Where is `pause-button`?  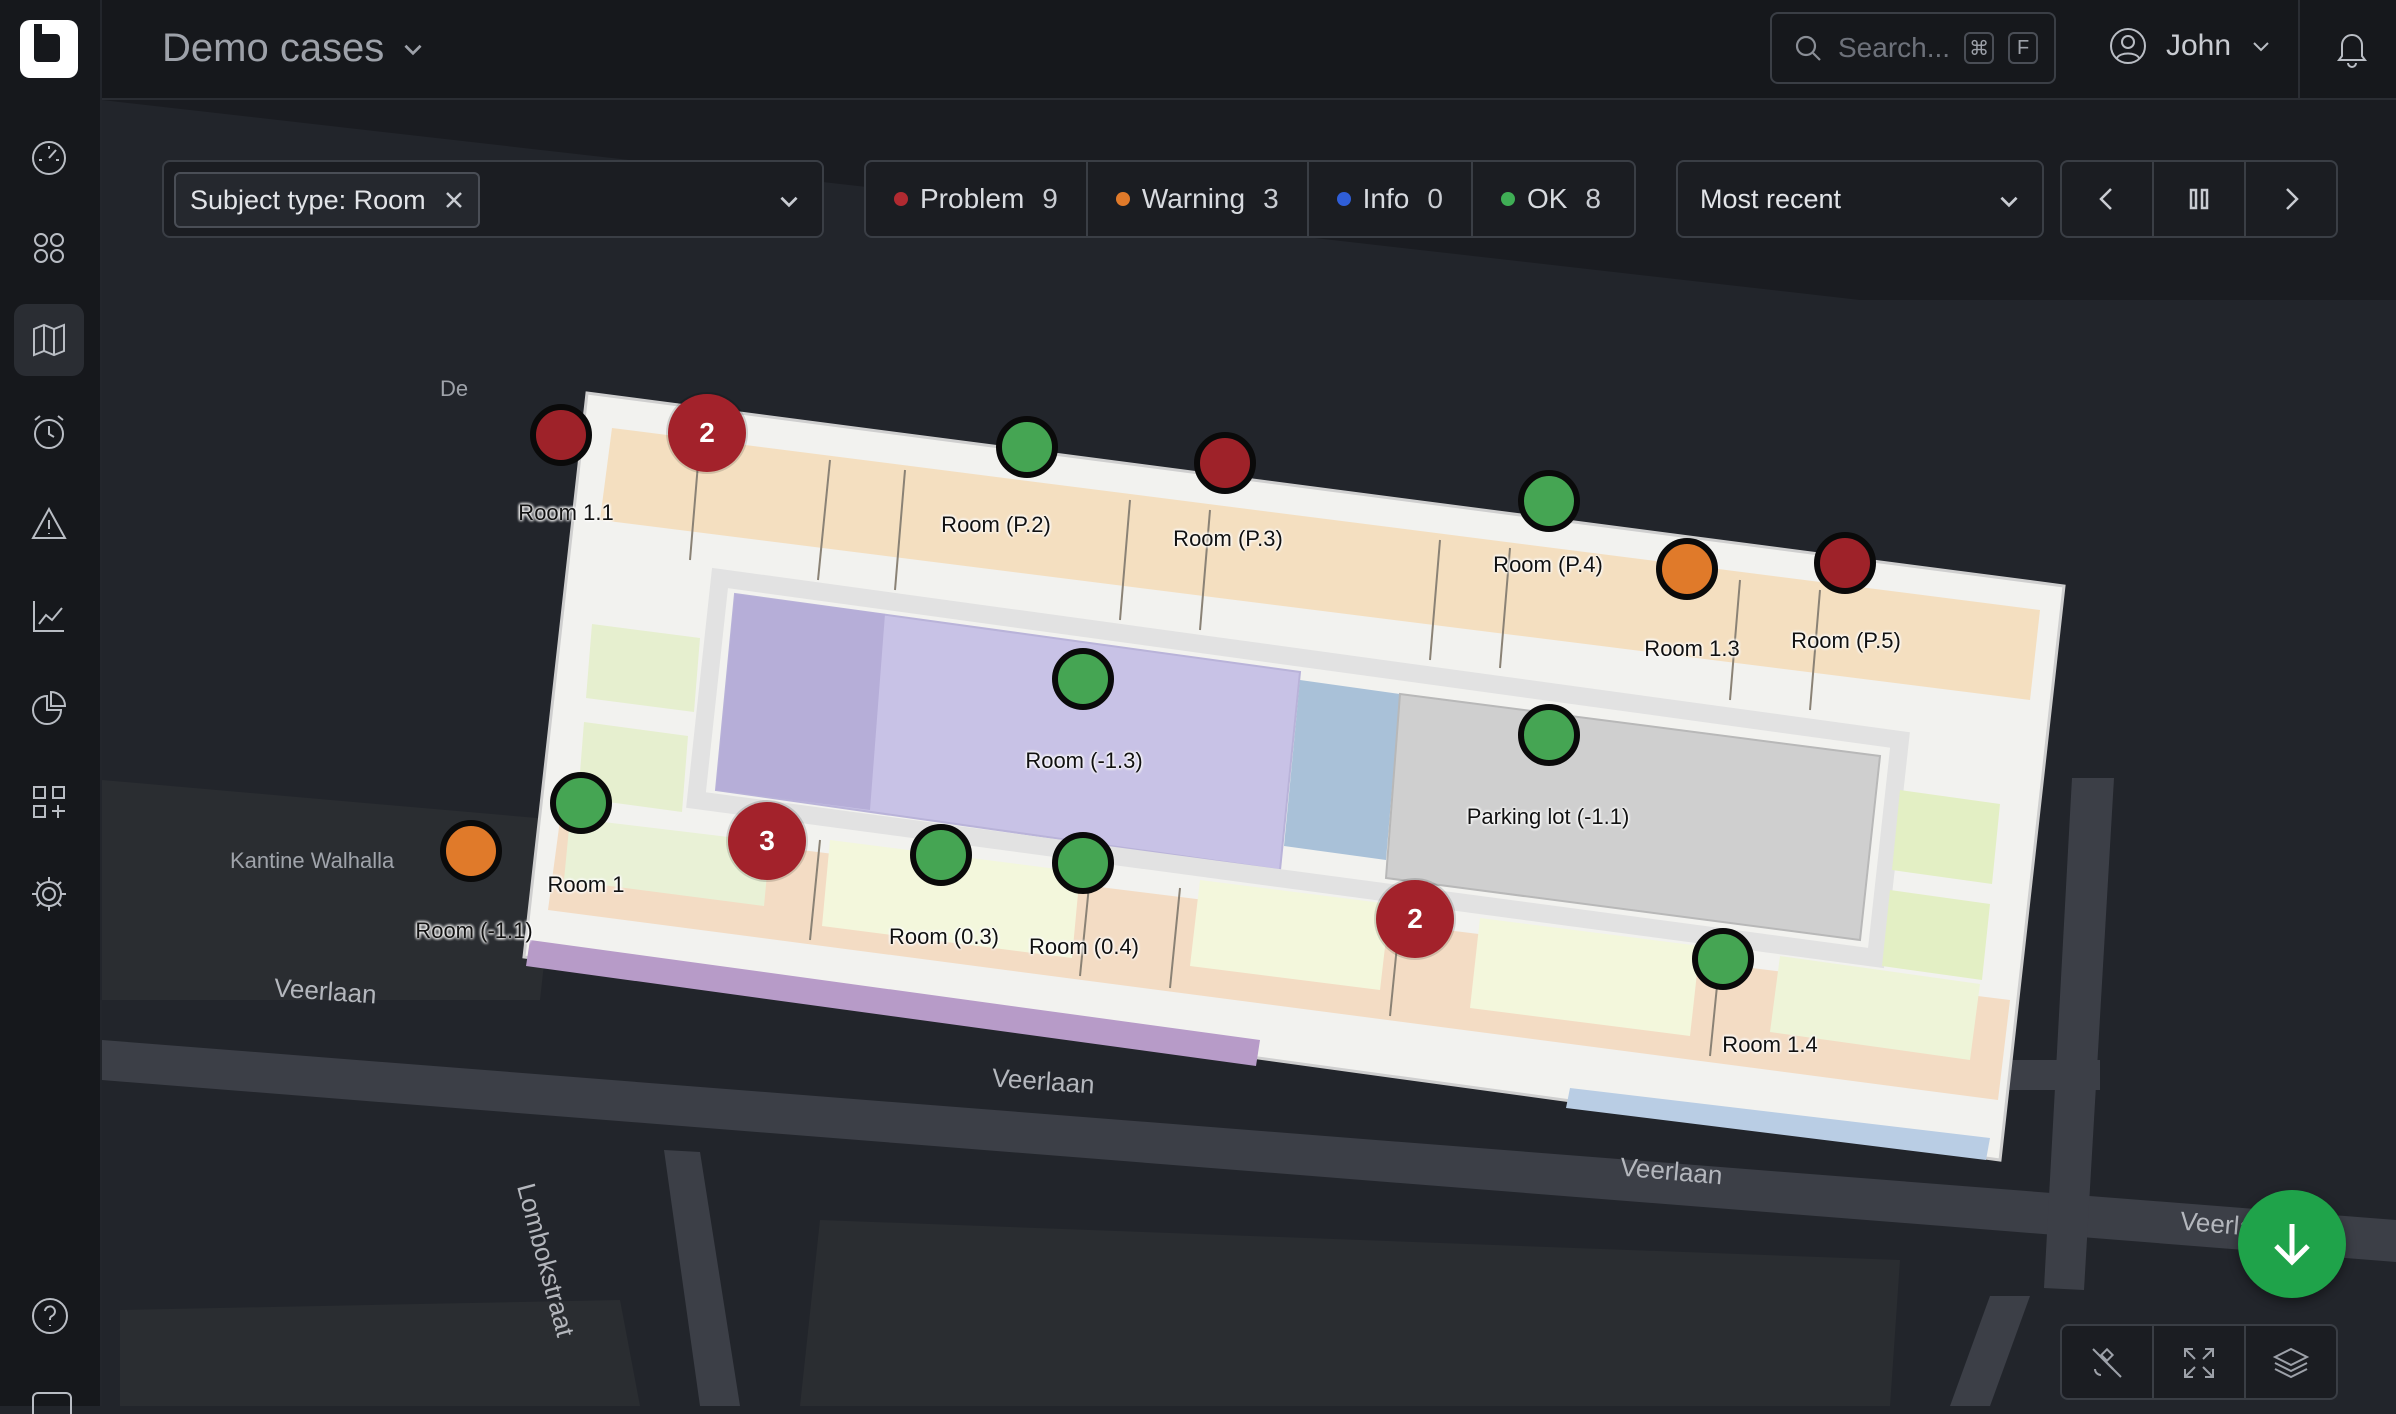 pause-button is located at coordinates (2200, 199).